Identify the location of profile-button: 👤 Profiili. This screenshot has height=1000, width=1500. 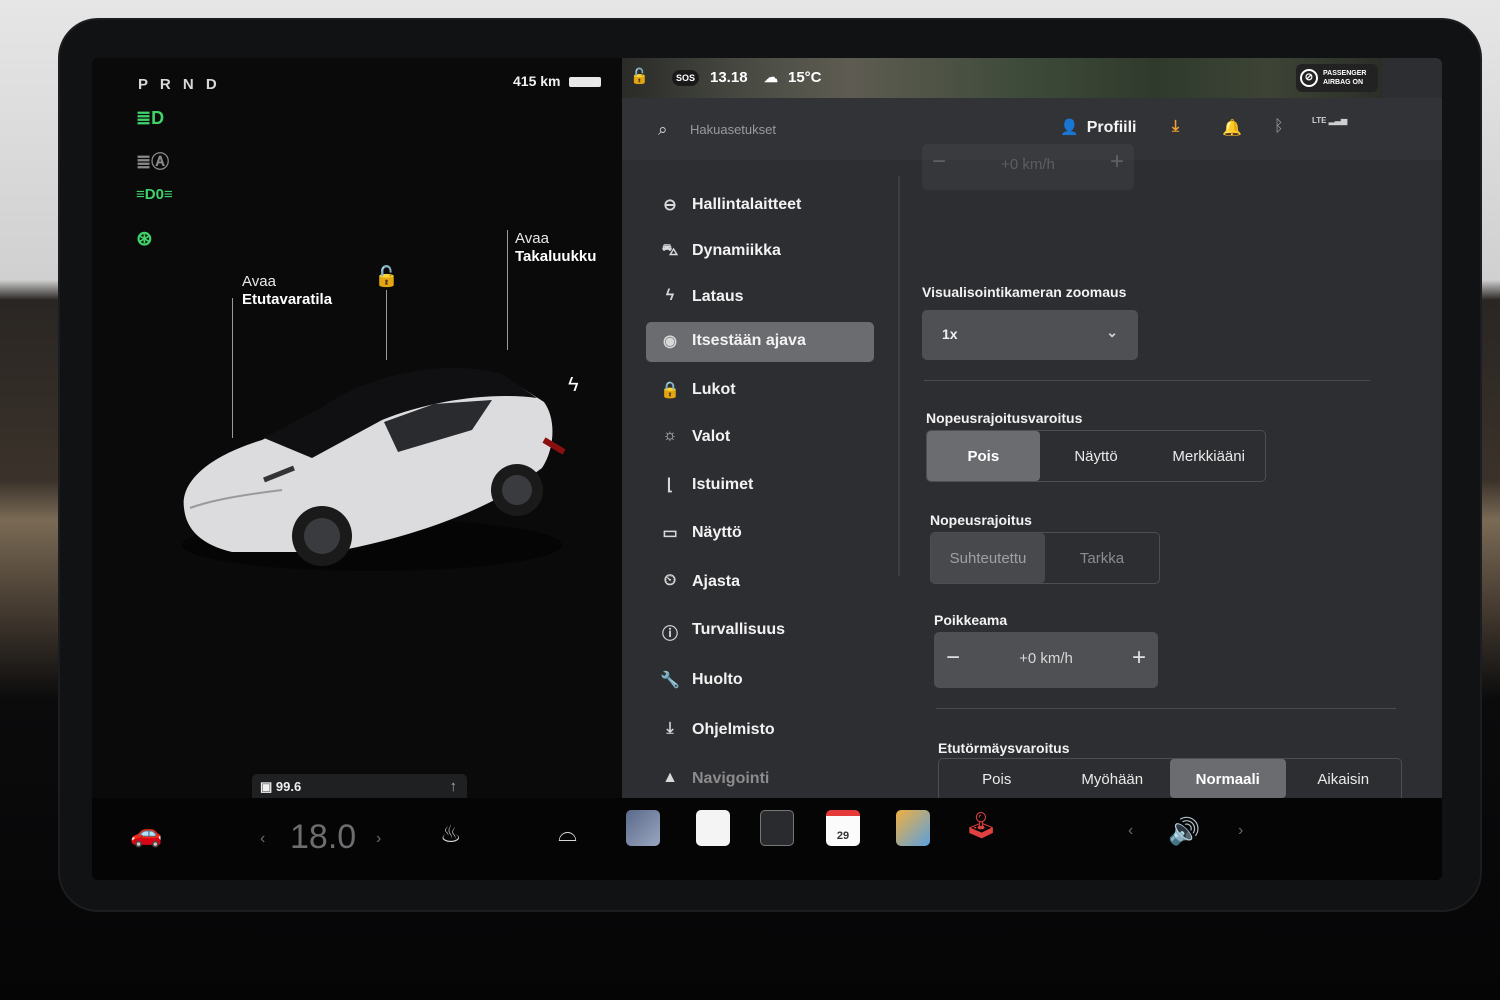
(1098, 127).